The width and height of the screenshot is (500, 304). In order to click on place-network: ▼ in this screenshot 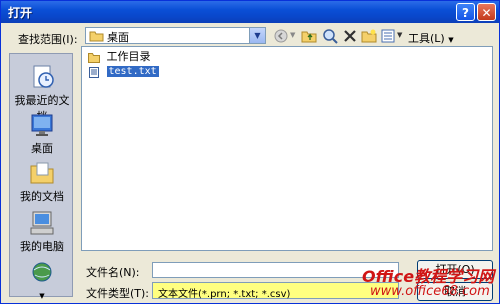, I will do `click(42, 280)`.